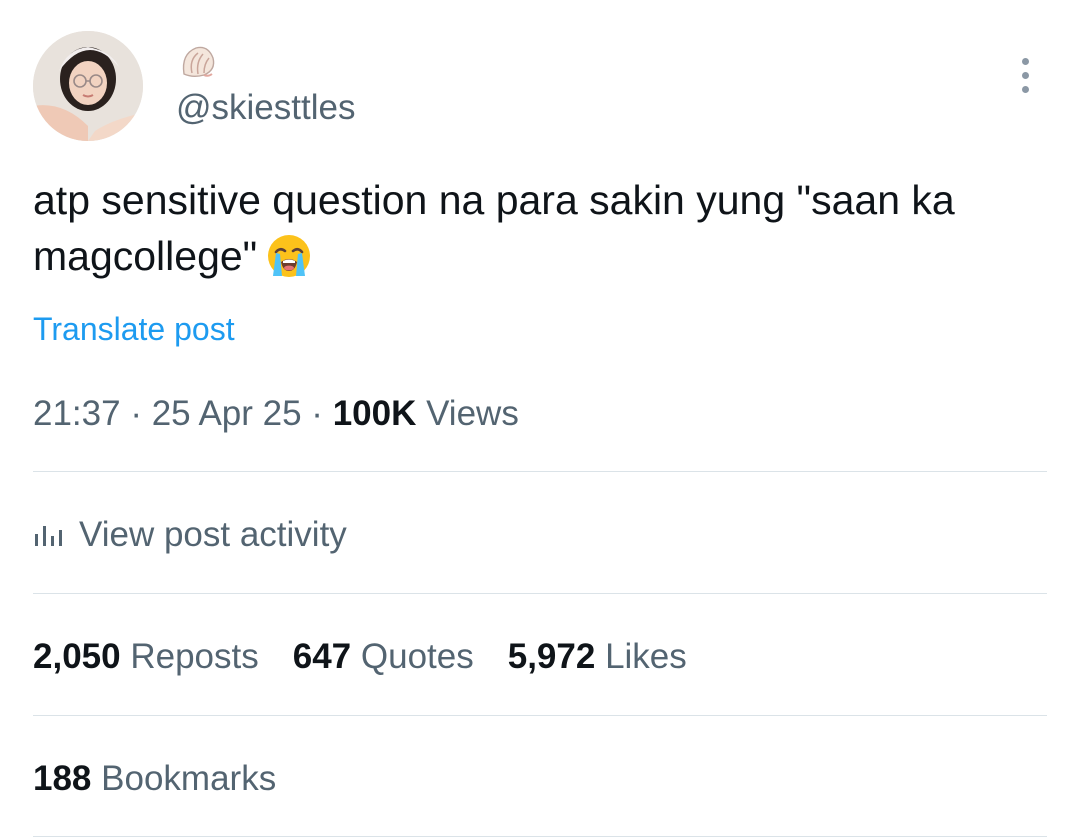 The image size is (1080, 838). Describe the element at coordinates (597, 657) in the screenshot. I see `likes-stat: 5,972 Likes` at that location.